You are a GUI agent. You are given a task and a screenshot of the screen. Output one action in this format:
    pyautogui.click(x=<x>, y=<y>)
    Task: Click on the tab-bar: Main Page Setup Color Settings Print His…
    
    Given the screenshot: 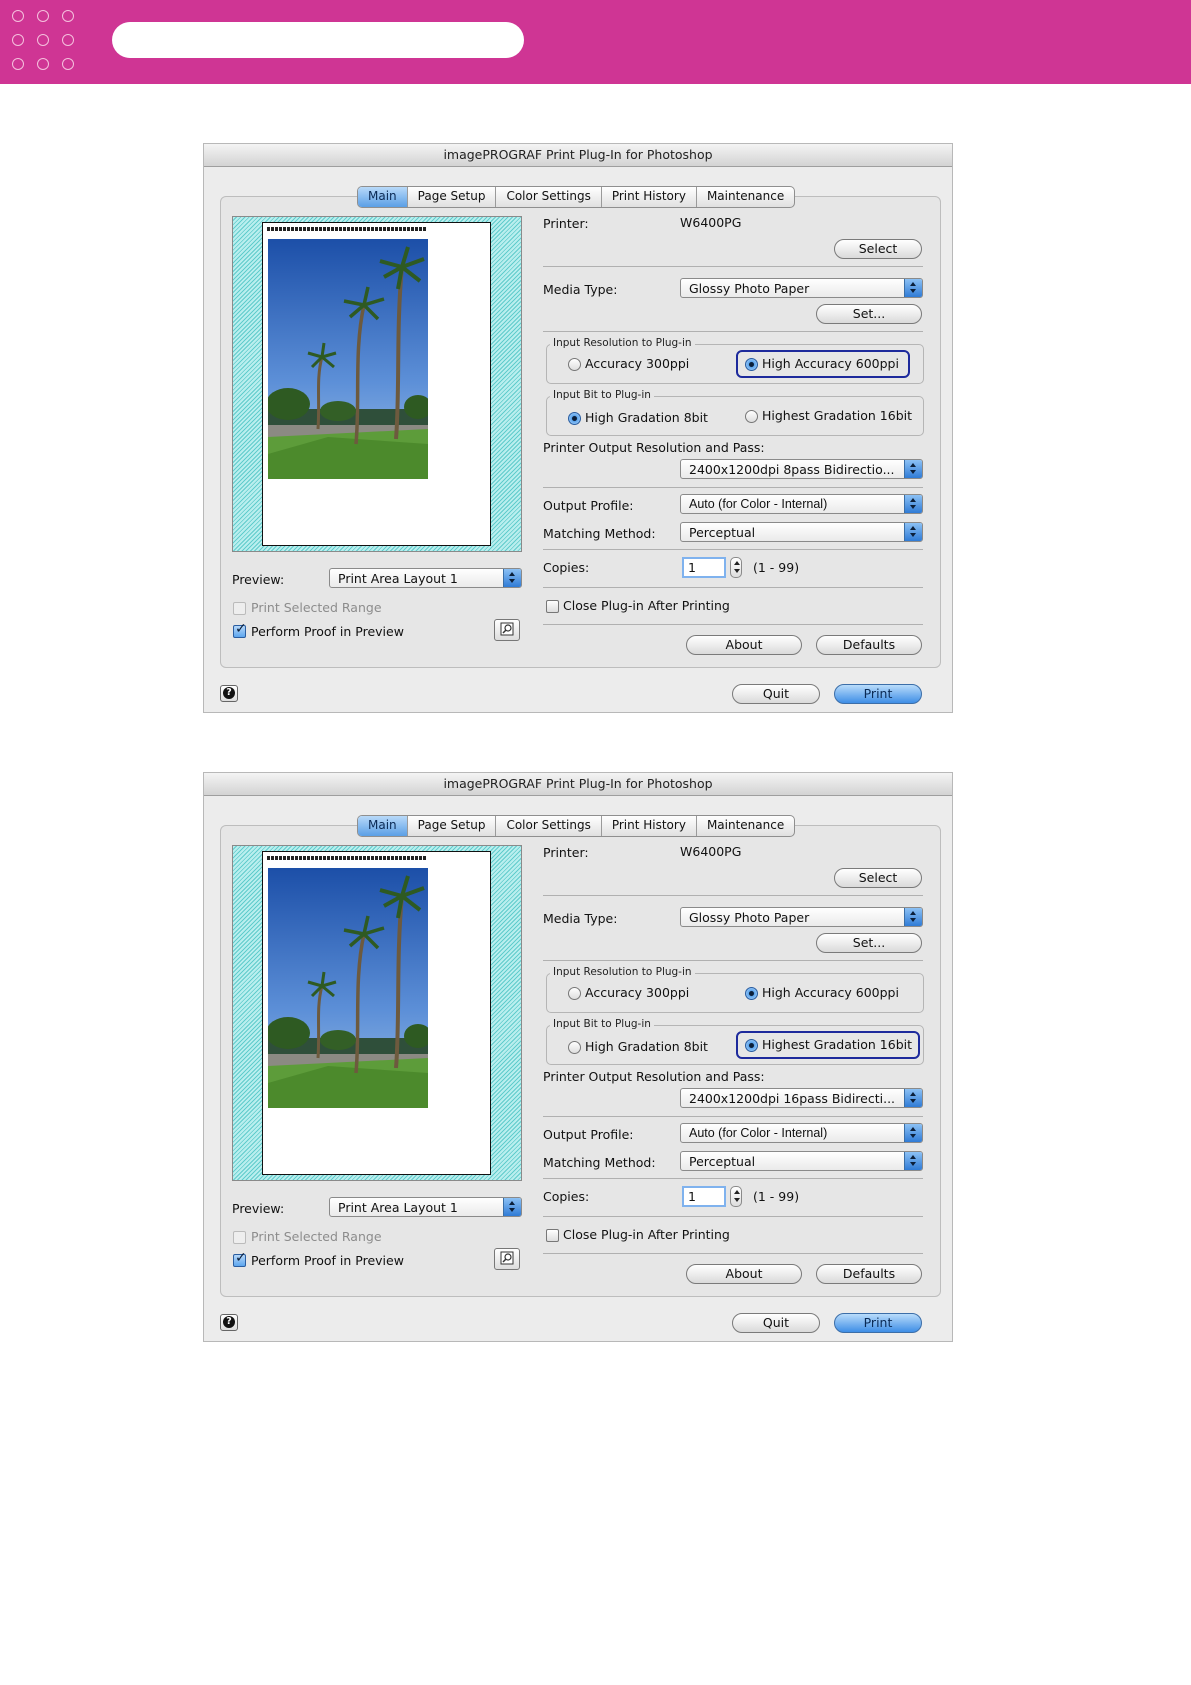 What is the action you would take?
    pyautogui.click(x=576, y=826)
    